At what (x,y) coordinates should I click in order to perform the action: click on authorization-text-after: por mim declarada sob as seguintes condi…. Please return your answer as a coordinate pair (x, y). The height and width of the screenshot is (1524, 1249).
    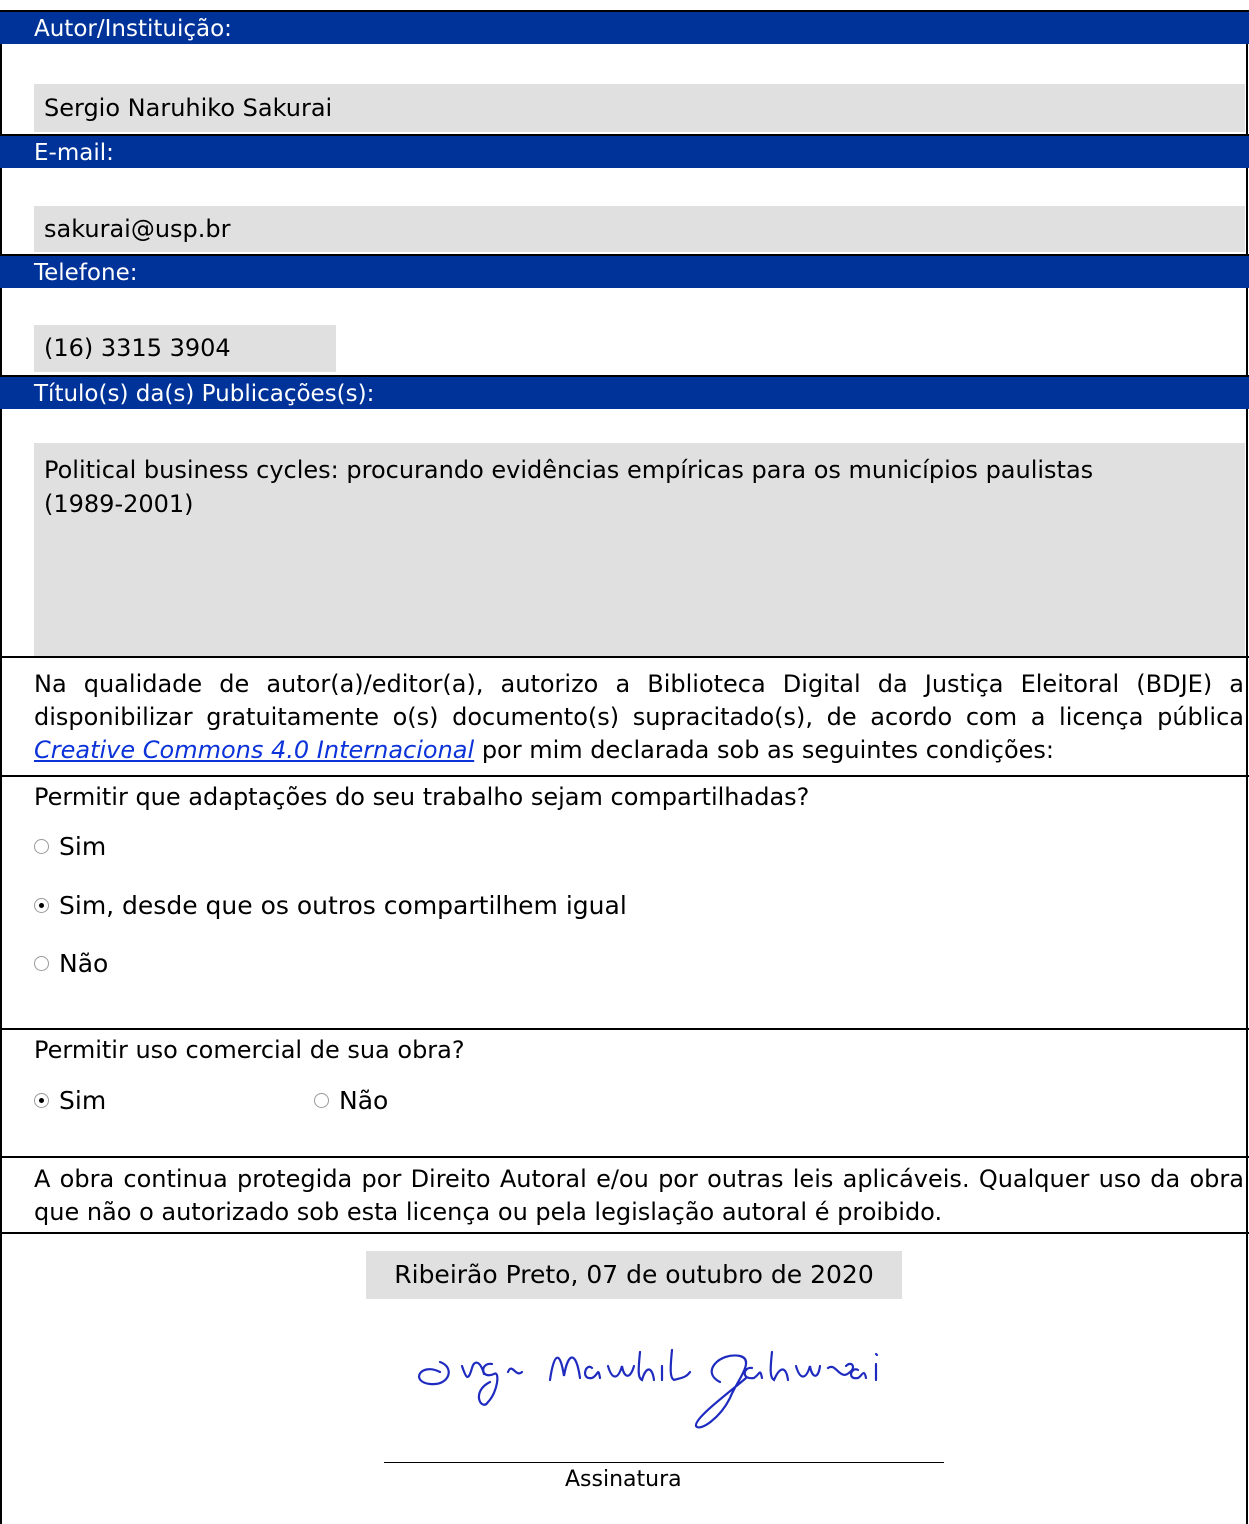
    Looking at the image, I should click on (764, 750).